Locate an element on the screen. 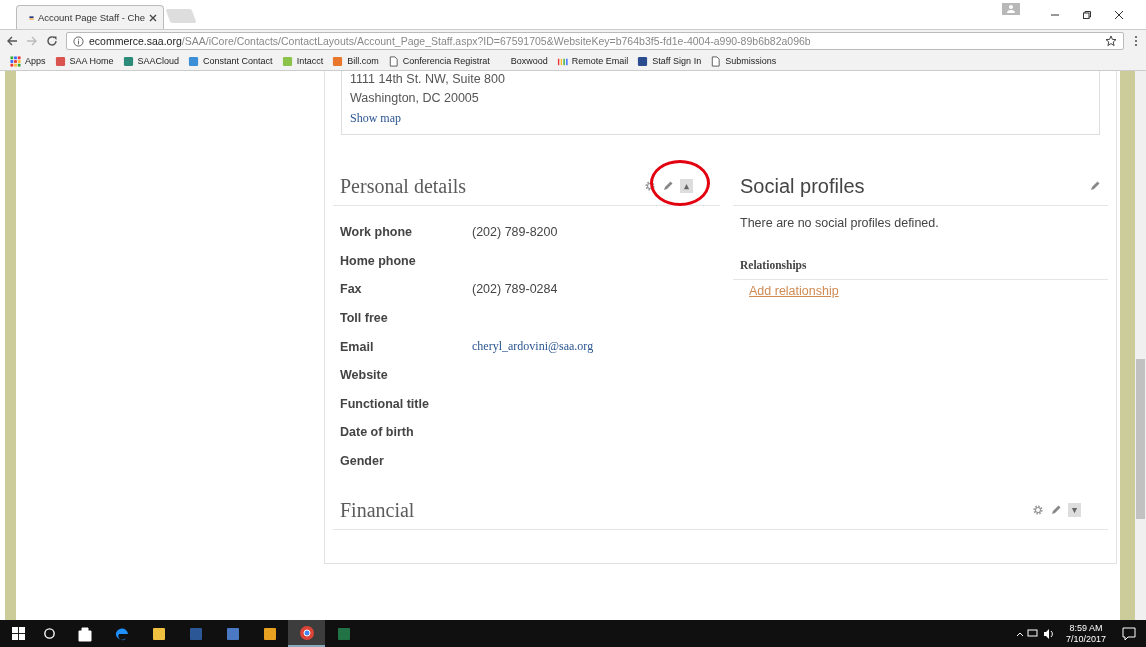  collapse-toggle is located at coordinates (686, 186).